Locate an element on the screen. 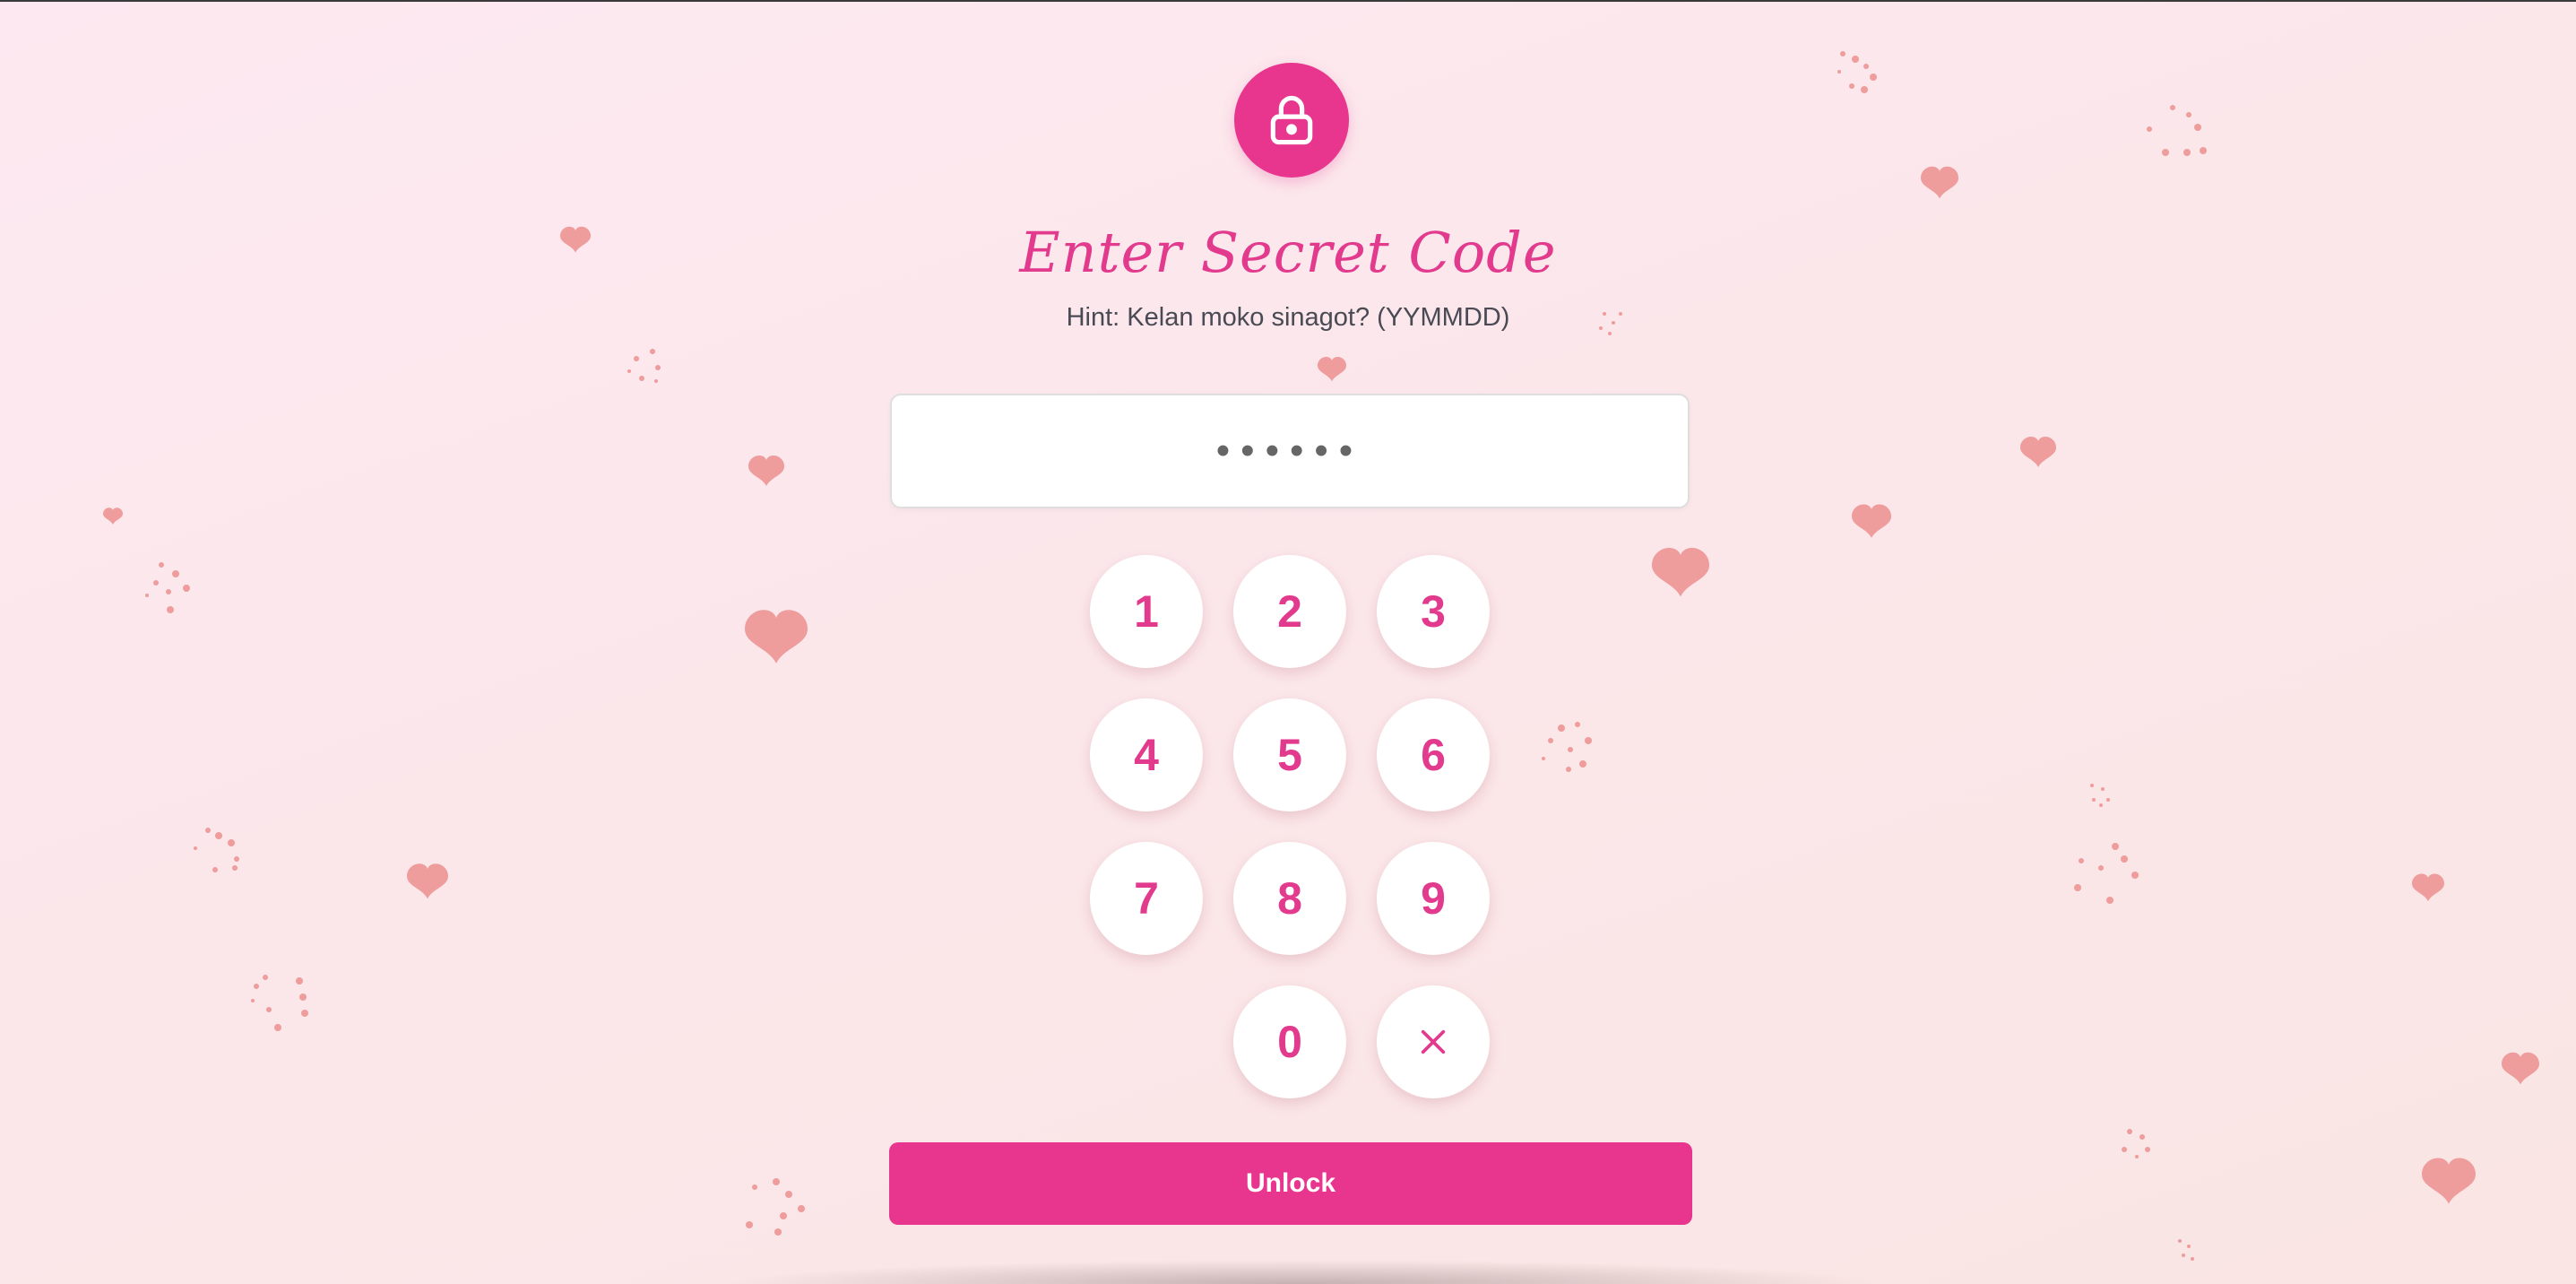 Image resolution: width=2576 pixels, height=1284 pixels. keypad-key-9: 9 is located at coordinates (1433, 898).